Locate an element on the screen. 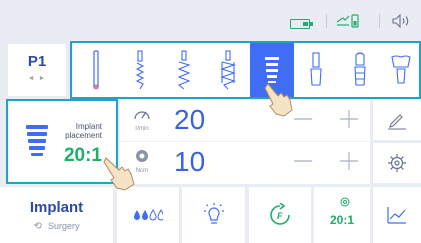 The height and width of the screenshot is (243, 421). implant-sub: ⟲ Surgery is located at coordinates (56, 226).